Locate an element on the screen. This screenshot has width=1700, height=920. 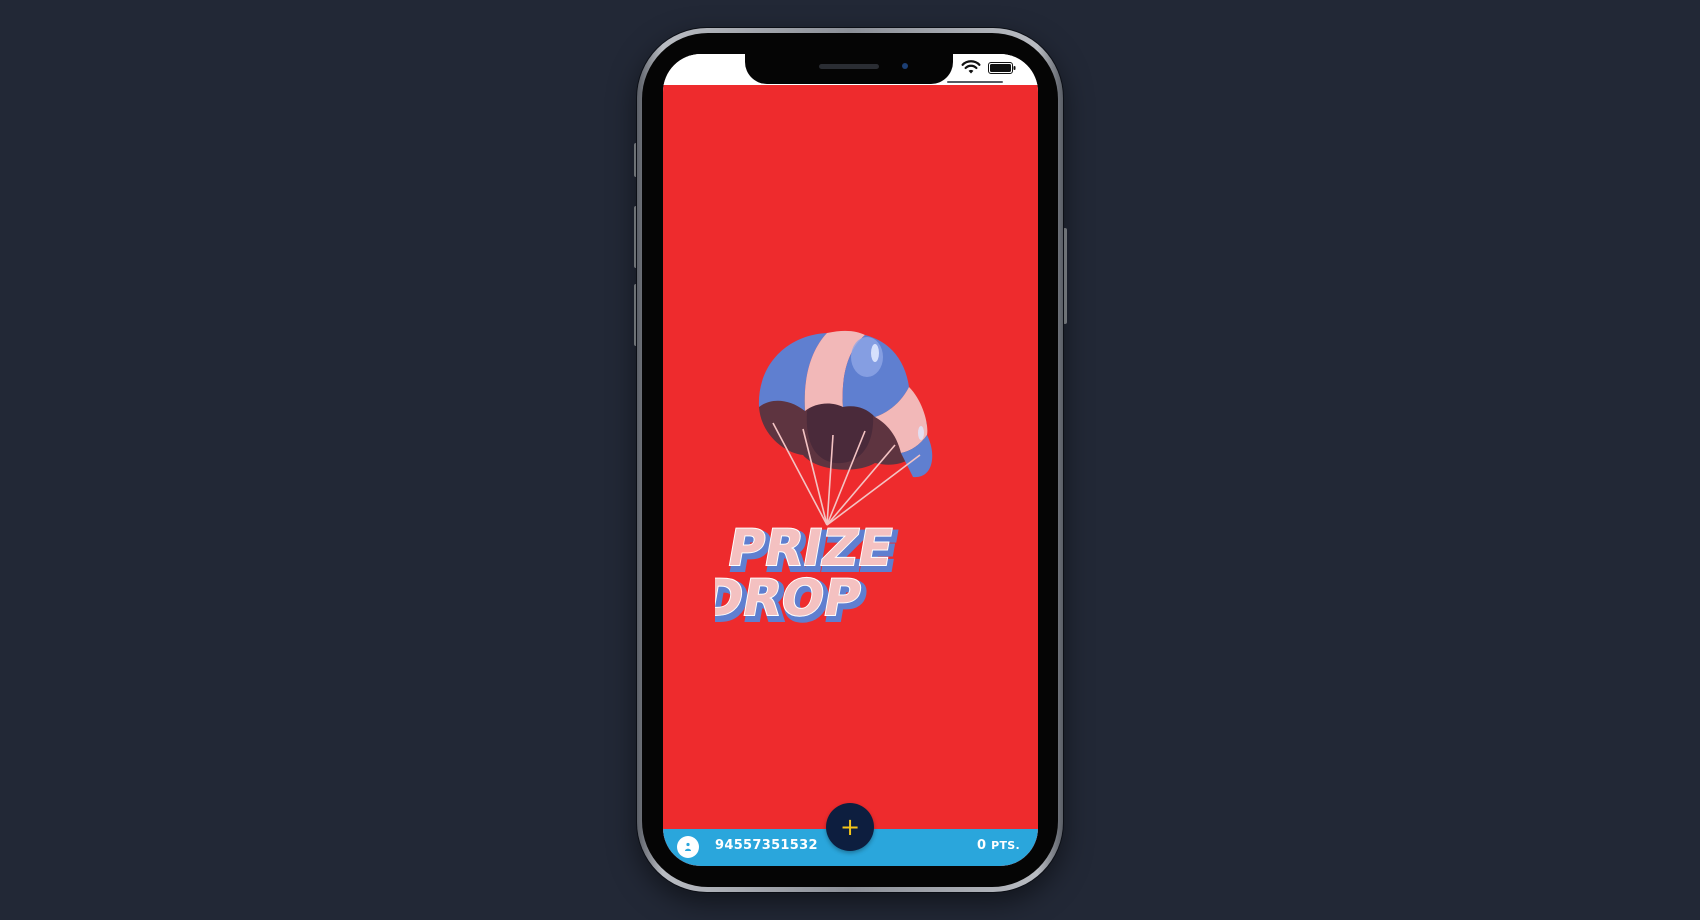
plus-icon: + is located at coordinates (850, 827).